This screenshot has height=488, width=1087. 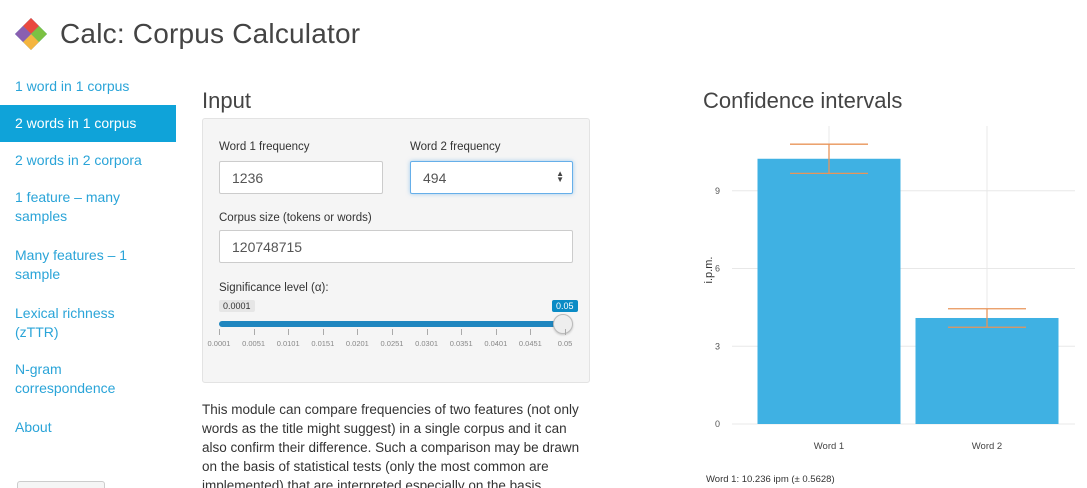 I want to click on sidebar-item: About, so click(x=88, y=427).